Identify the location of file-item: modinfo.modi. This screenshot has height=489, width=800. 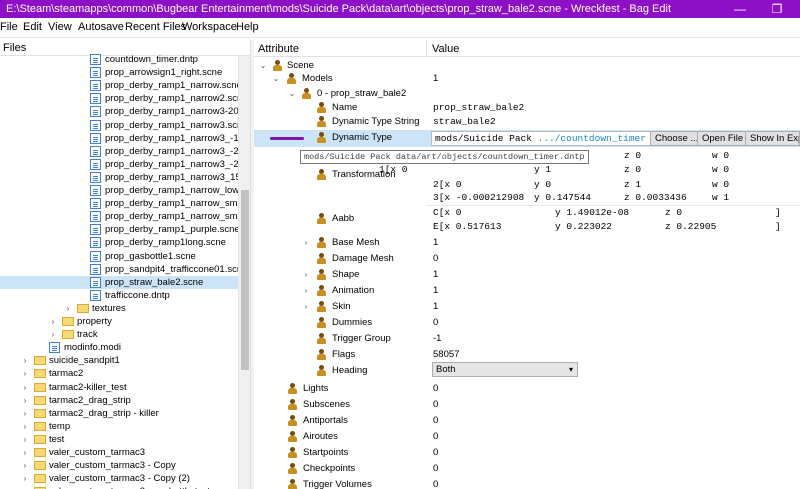
(120, 347).